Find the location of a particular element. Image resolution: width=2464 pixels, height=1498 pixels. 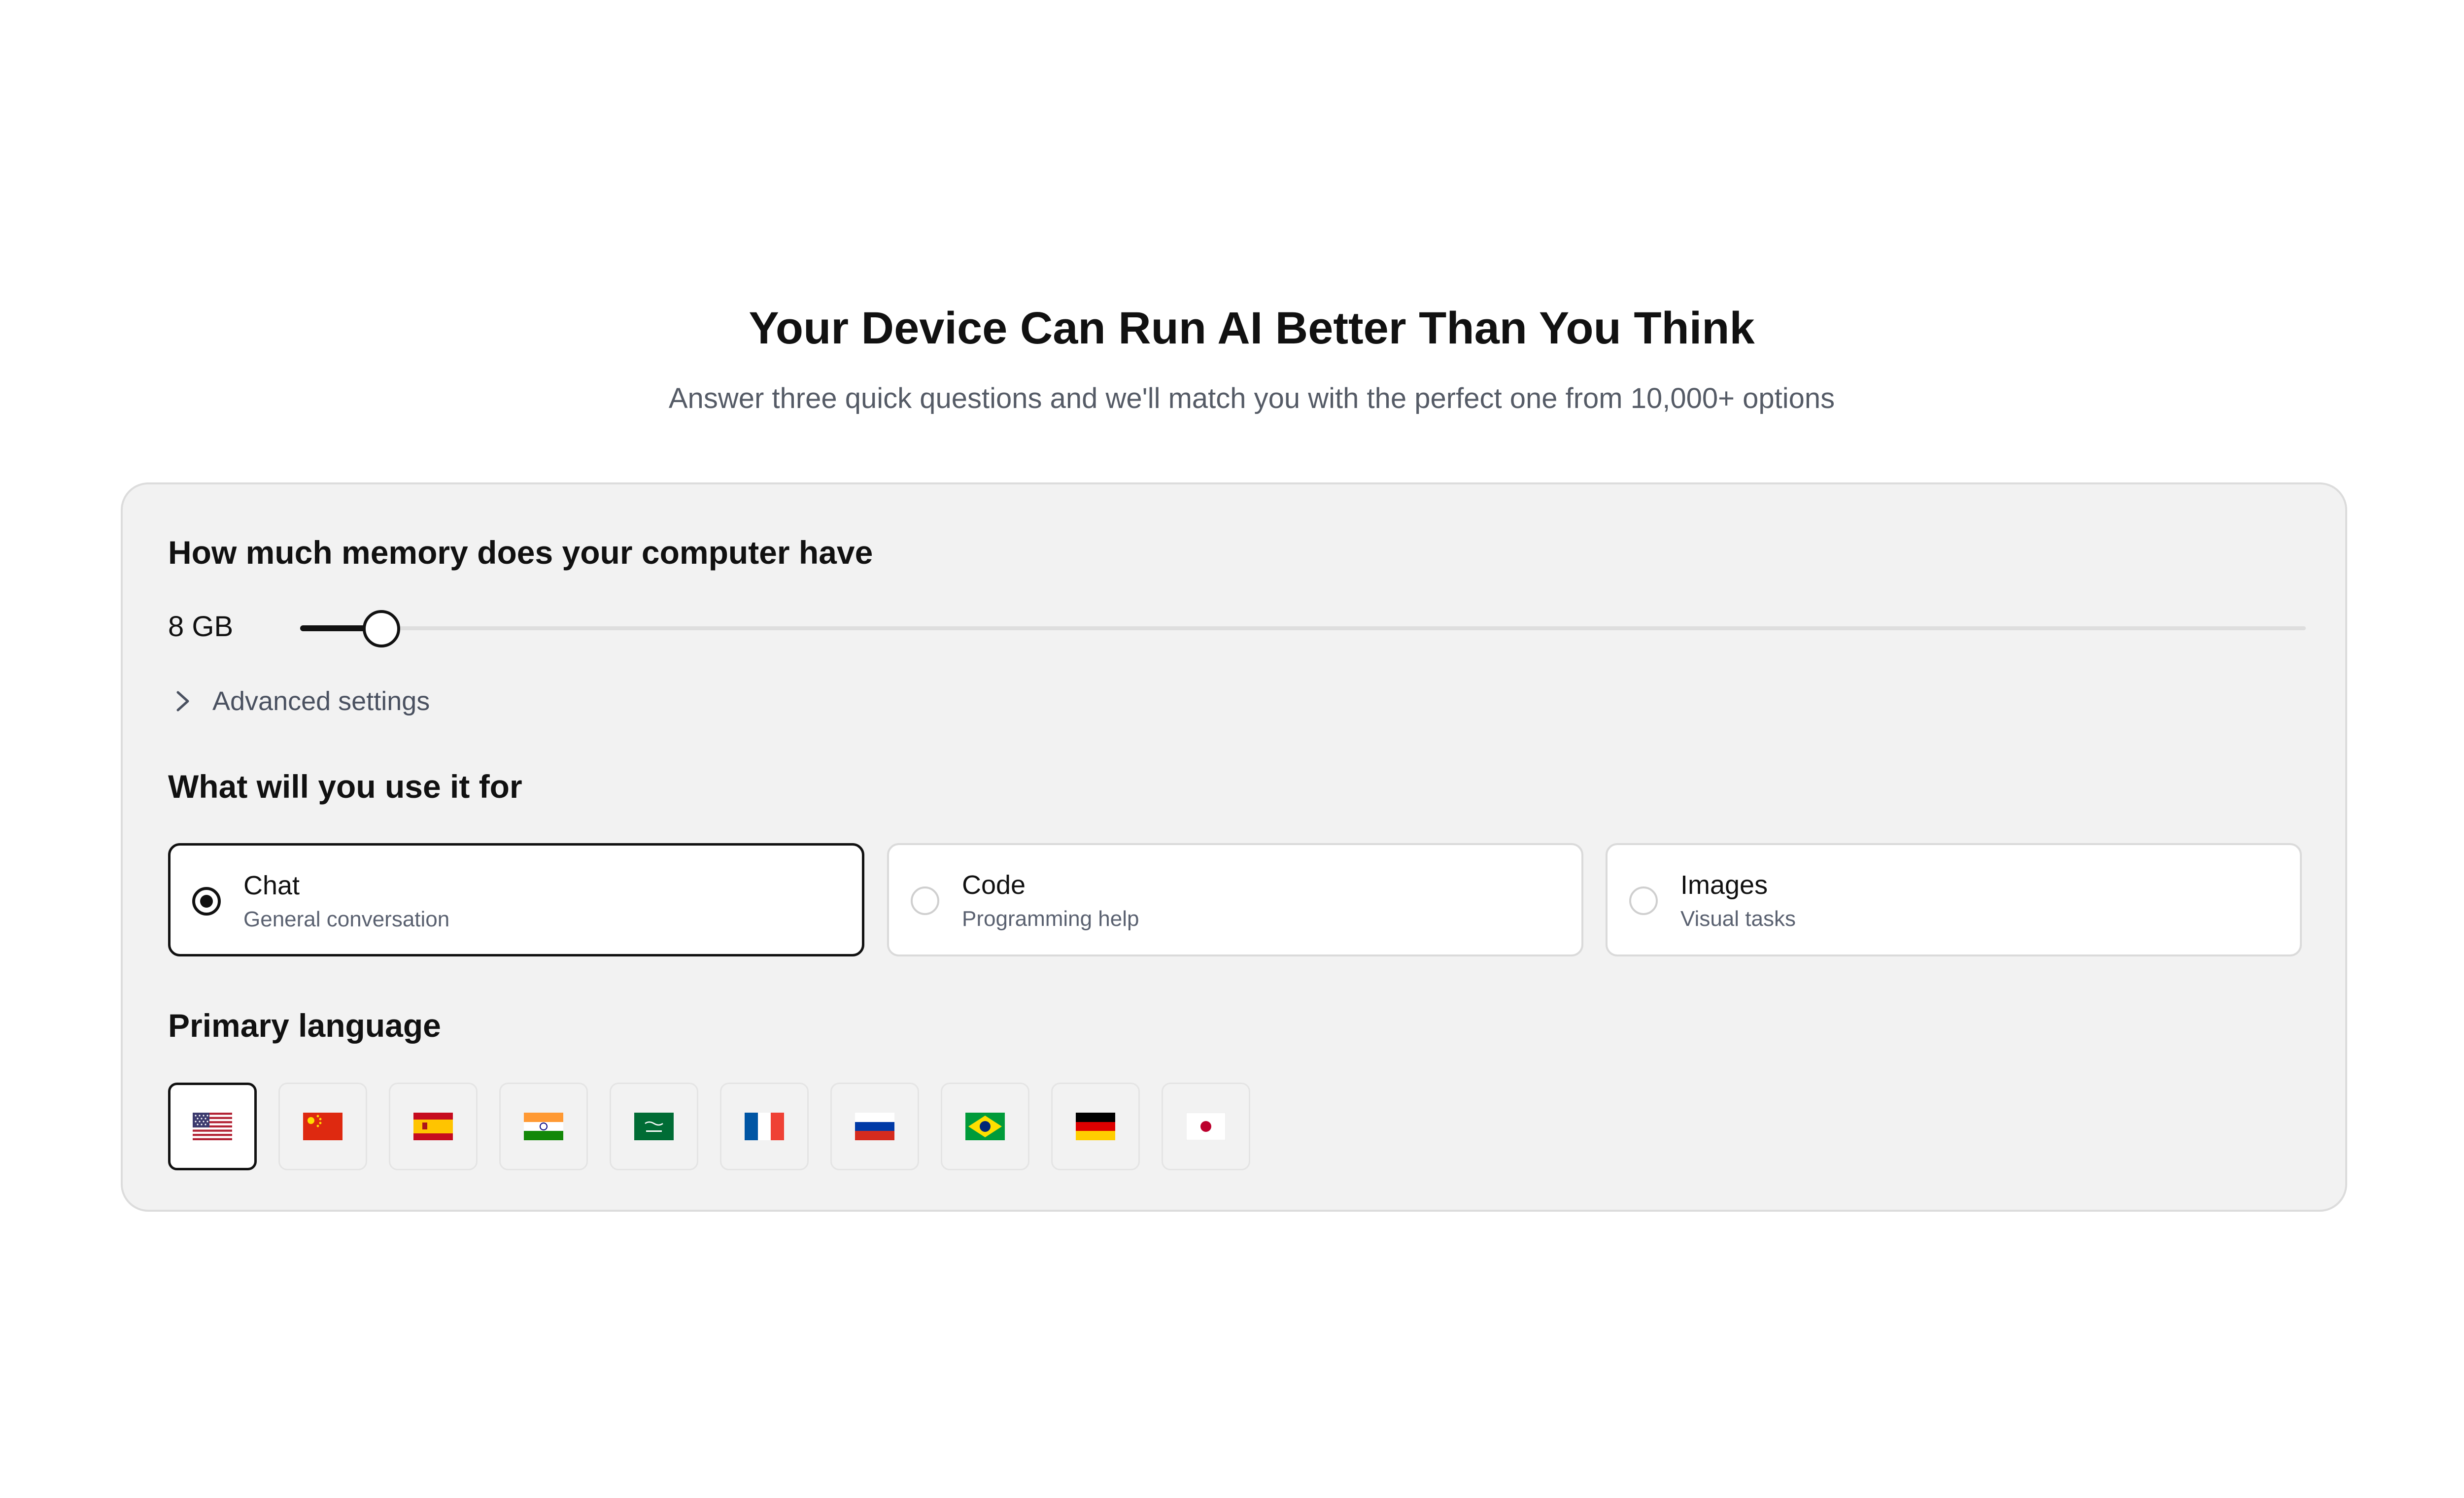

es-flag-icon is located at coordinates (433, 1126).